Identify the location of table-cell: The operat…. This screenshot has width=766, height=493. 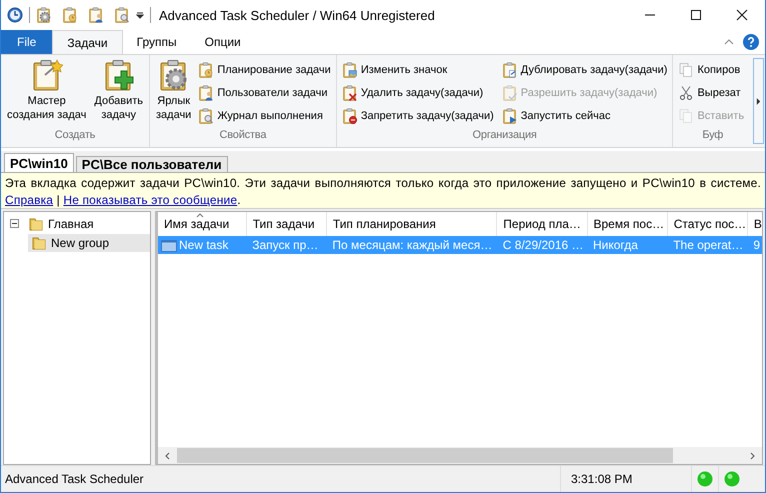
(708, 245).